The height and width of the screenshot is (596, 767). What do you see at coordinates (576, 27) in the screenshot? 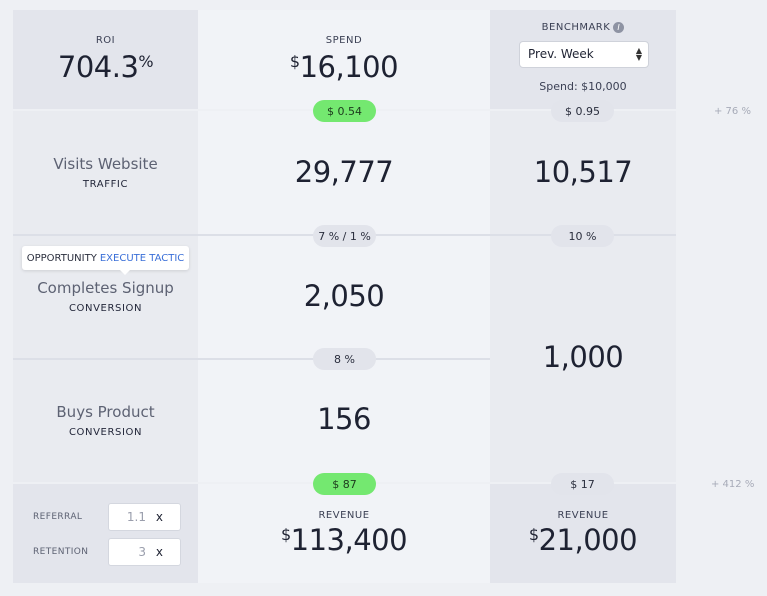
I see `benchmark-label-text: BENCHMARK` at bounding box center [576, 27].